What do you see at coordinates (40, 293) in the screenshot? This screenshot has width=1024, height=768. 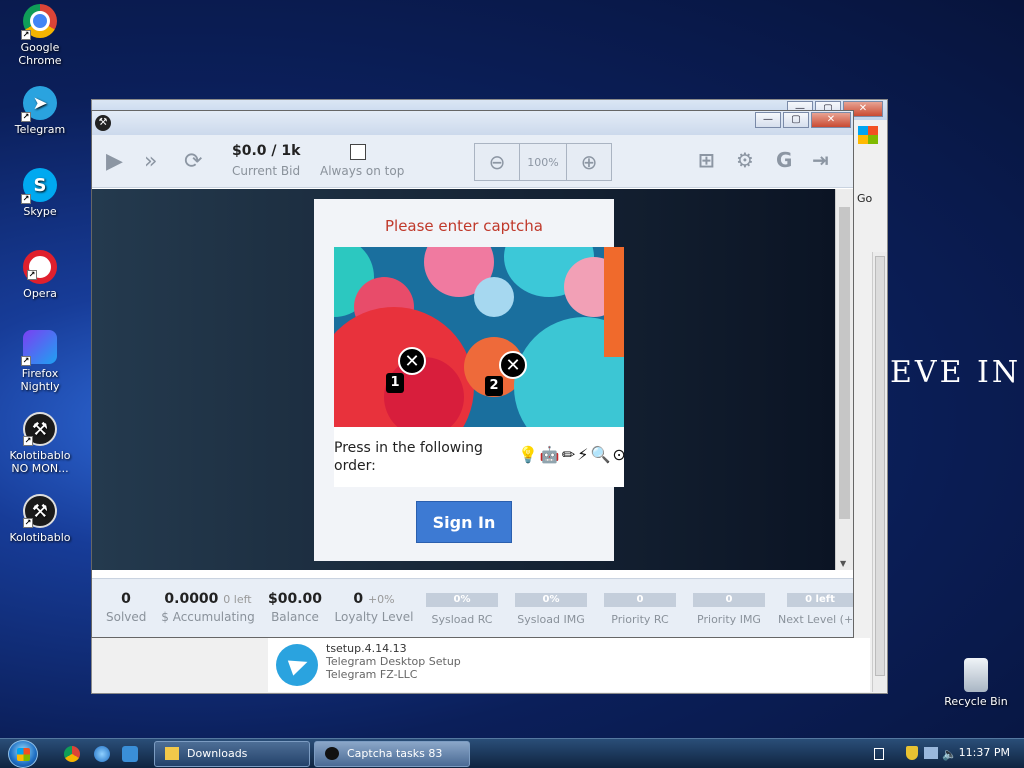 I see `desktop-icon-label: Opera` at bounding box center [40, 293].